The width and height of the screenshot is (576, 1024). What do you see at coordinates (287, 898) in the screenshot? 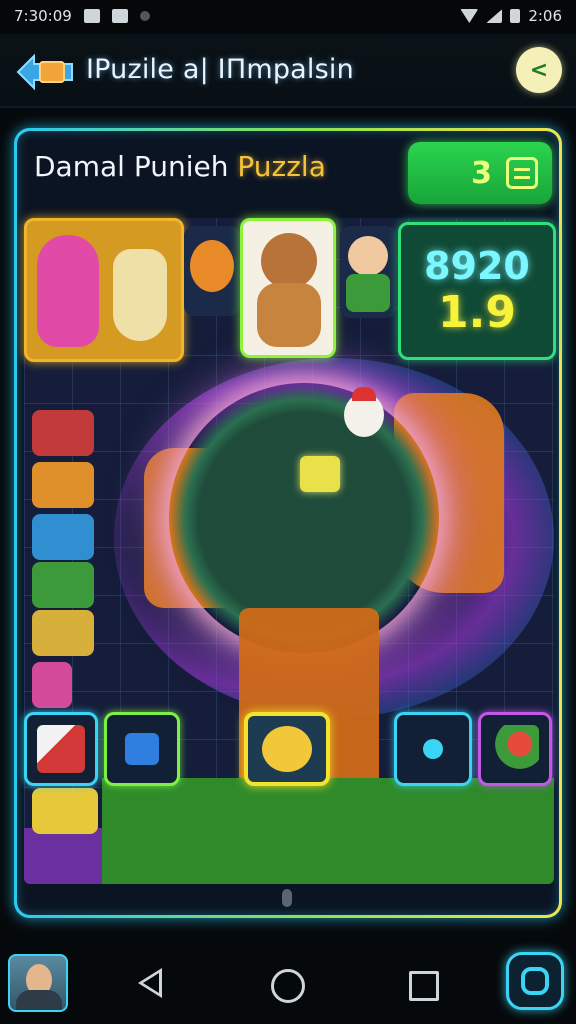
I see `drag-handle` at bounding box center [287, 898].